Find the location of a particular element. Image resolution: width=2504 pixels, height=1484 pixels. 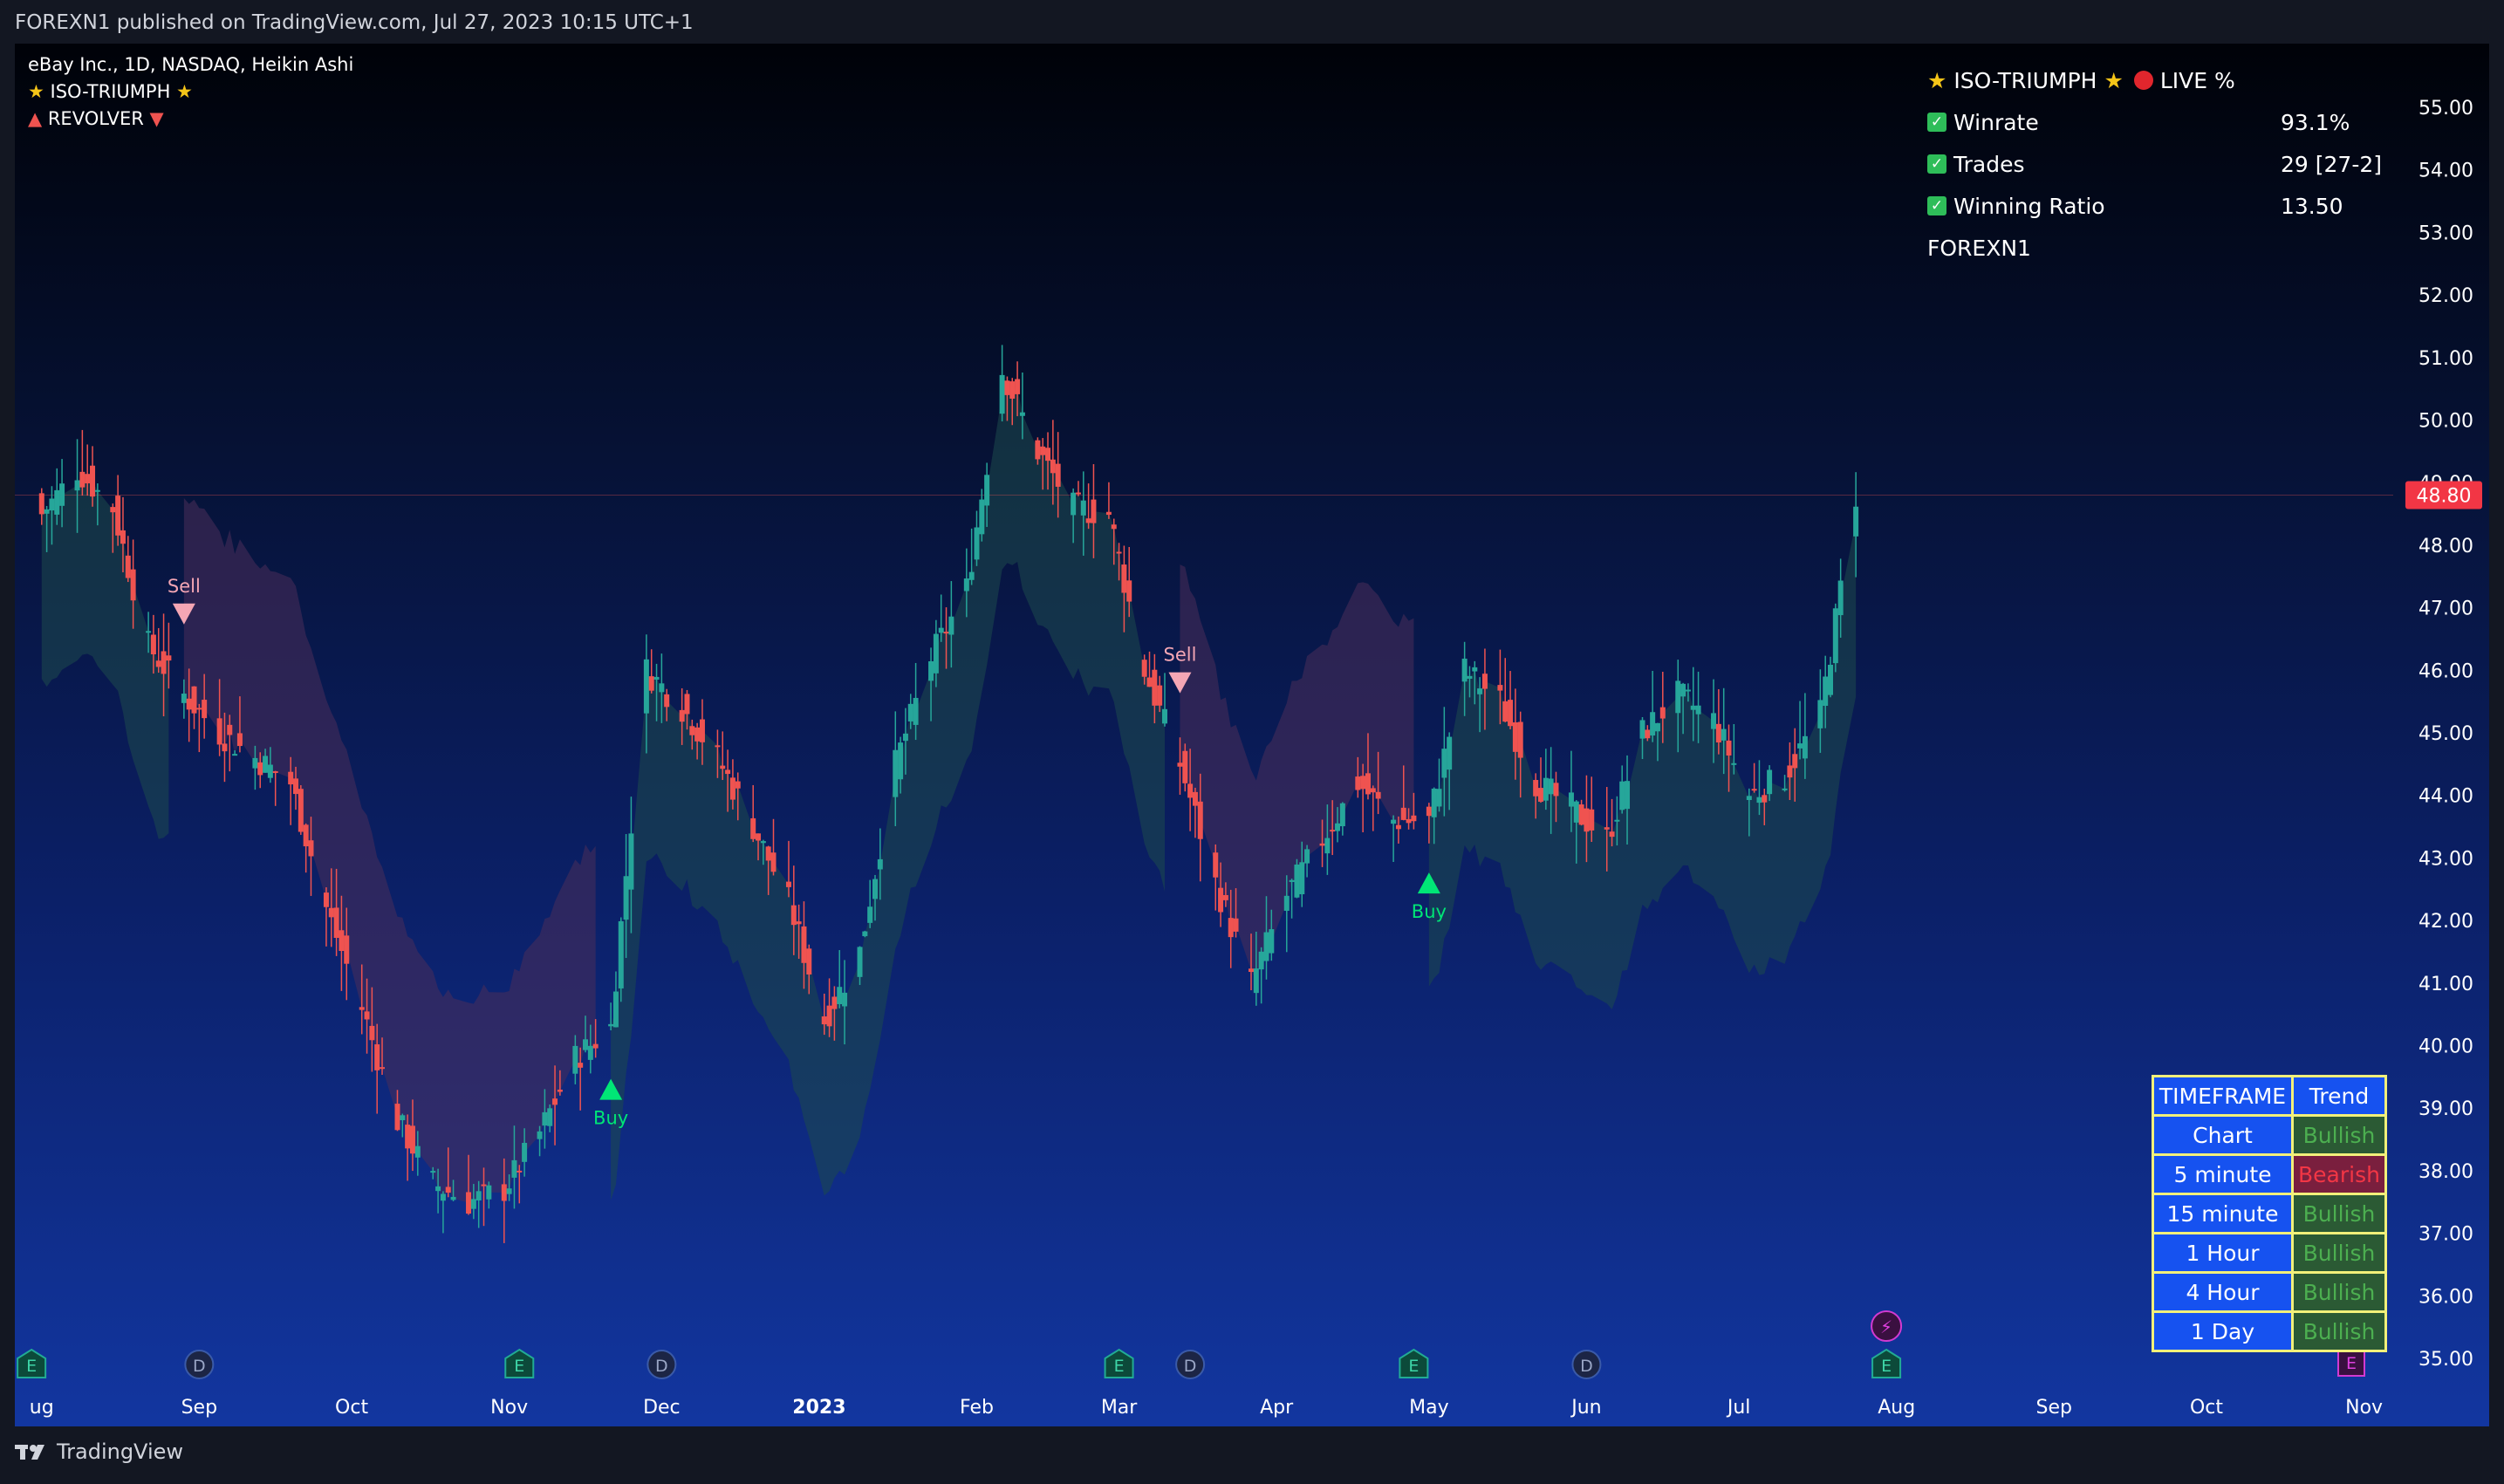

y-tick-label: 37.00 is located at coordinates (2445, 1235).